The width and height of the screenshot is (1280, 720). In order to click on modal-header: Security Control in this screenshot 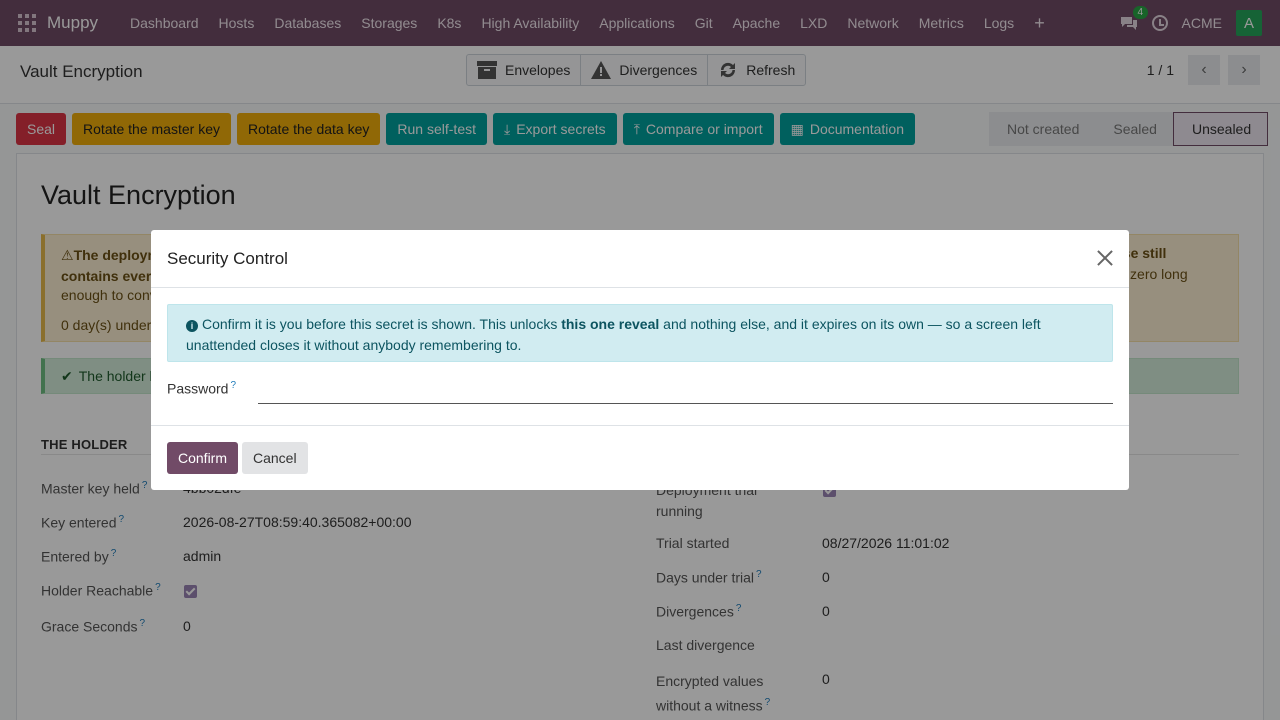, I will do `click(640, 259)`.